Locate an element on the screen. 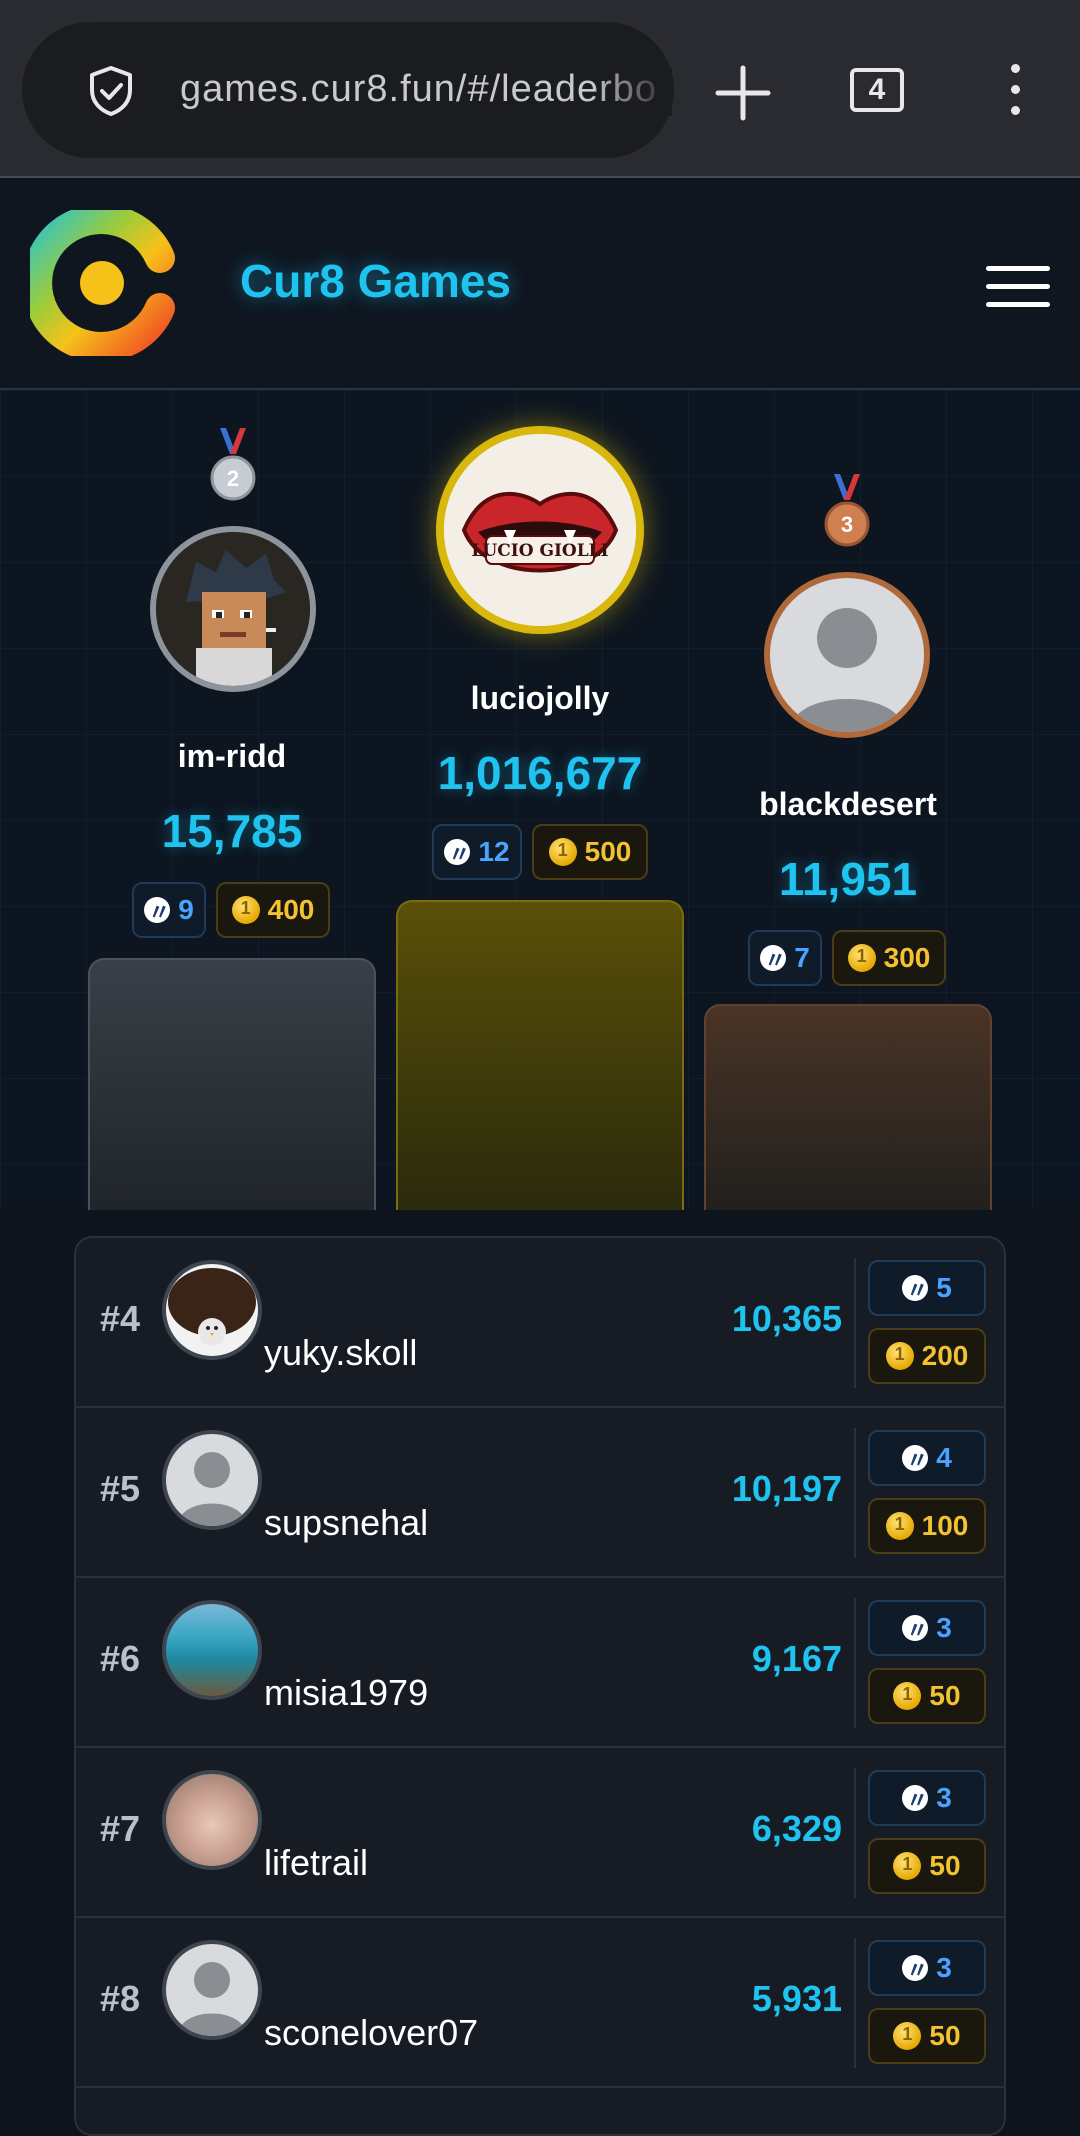 The height and width of the screenshot is (2136, 1080). podium-coin-chip-2: 400 is located at coordinates (273, 910).